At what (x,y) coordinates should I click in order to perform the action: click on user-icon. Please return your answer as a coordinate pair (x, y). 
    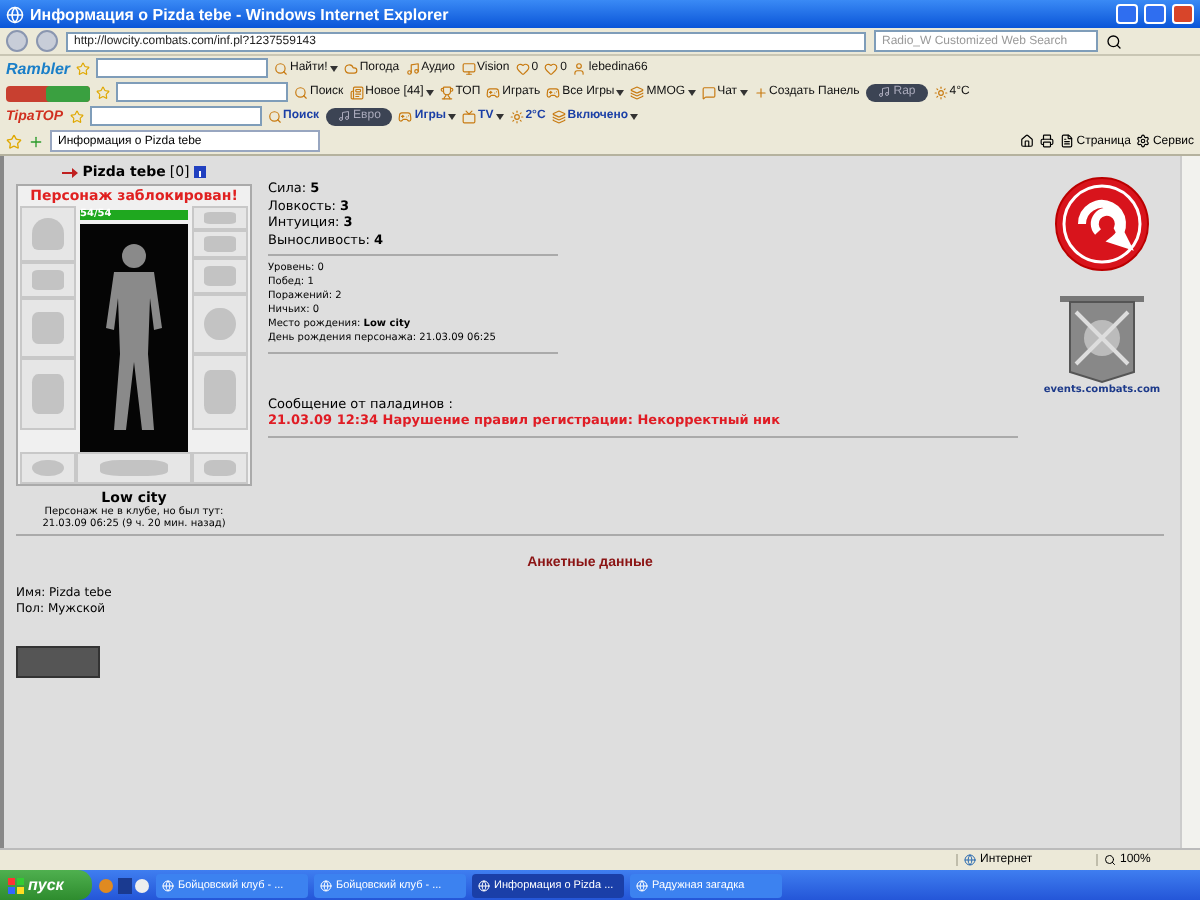
    Looking at the image, I should click on (579, 68).